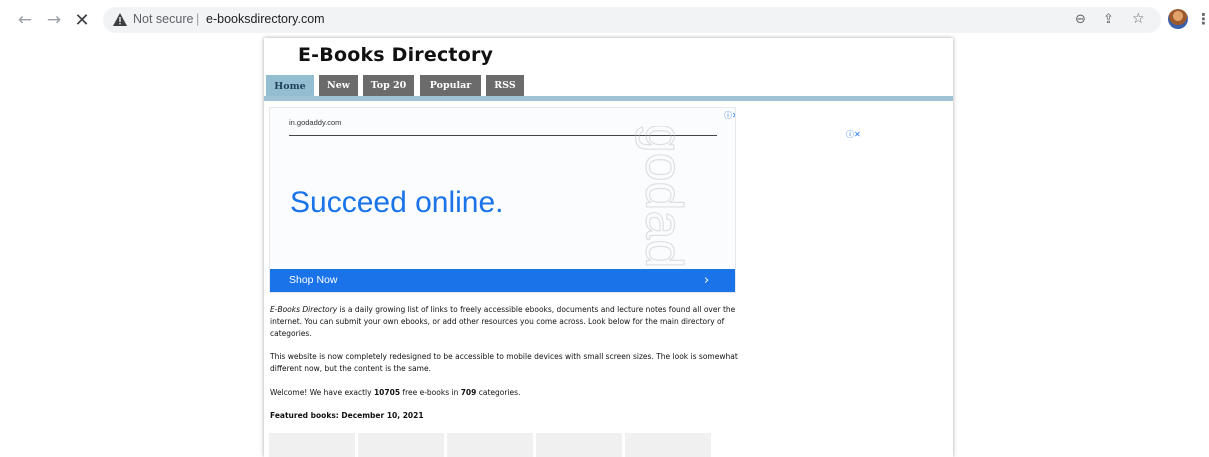 The width and height of the screenshot is (1209, 457). What do you see at coordinates (498, 392) in the screenshot?
I see `welcome-suffix: categories.` at bounding box center [498, 392].